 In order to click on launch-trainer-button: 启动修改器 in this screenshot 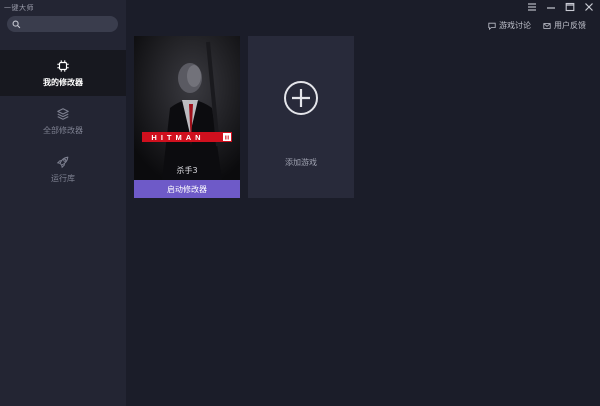, I will do `click(187, 189)`.